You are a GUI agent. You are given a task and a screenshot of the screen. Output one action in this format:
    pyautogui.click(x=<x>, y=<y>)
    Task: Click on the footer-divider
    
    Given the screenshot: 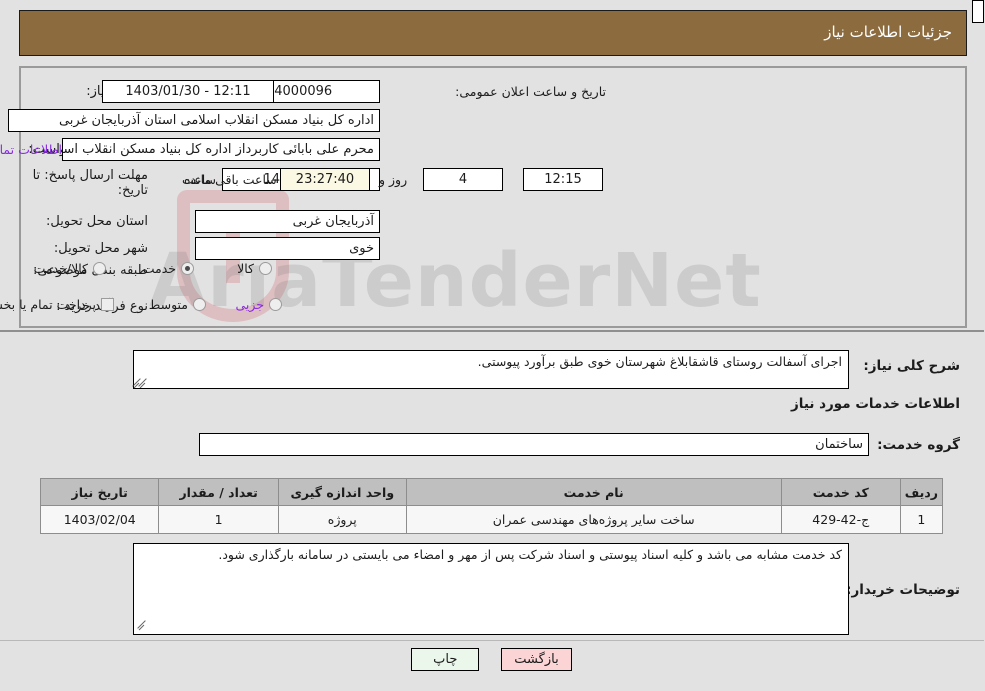 What is the action you would take?
    pyautogui.click(x=492, y=640)
    